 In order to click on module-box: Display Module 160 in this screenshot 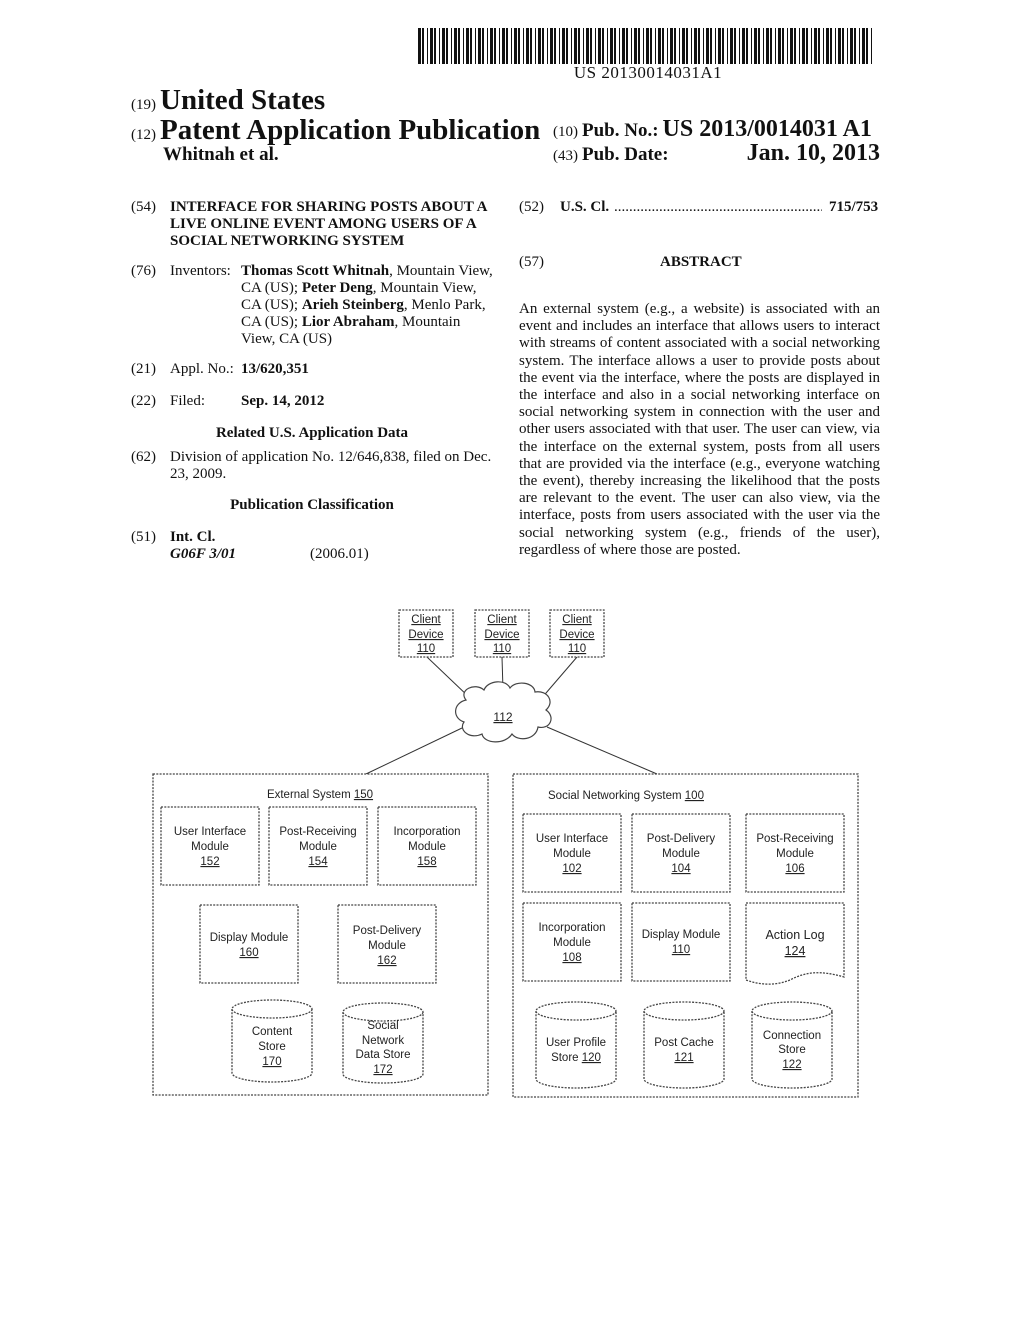, I will do `click(249, 944)`.